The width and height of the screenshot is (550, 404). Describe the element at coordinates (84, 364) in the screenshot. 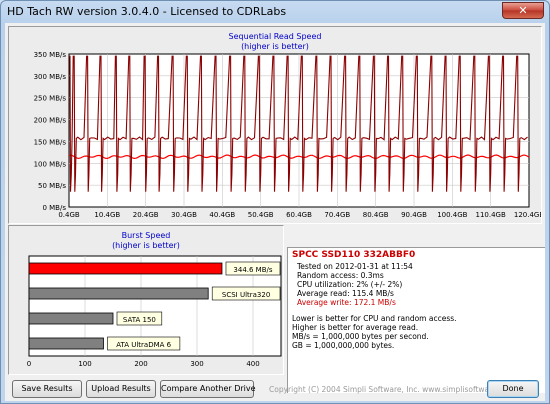

I see `burst-x-tick-label: 100` at that location.